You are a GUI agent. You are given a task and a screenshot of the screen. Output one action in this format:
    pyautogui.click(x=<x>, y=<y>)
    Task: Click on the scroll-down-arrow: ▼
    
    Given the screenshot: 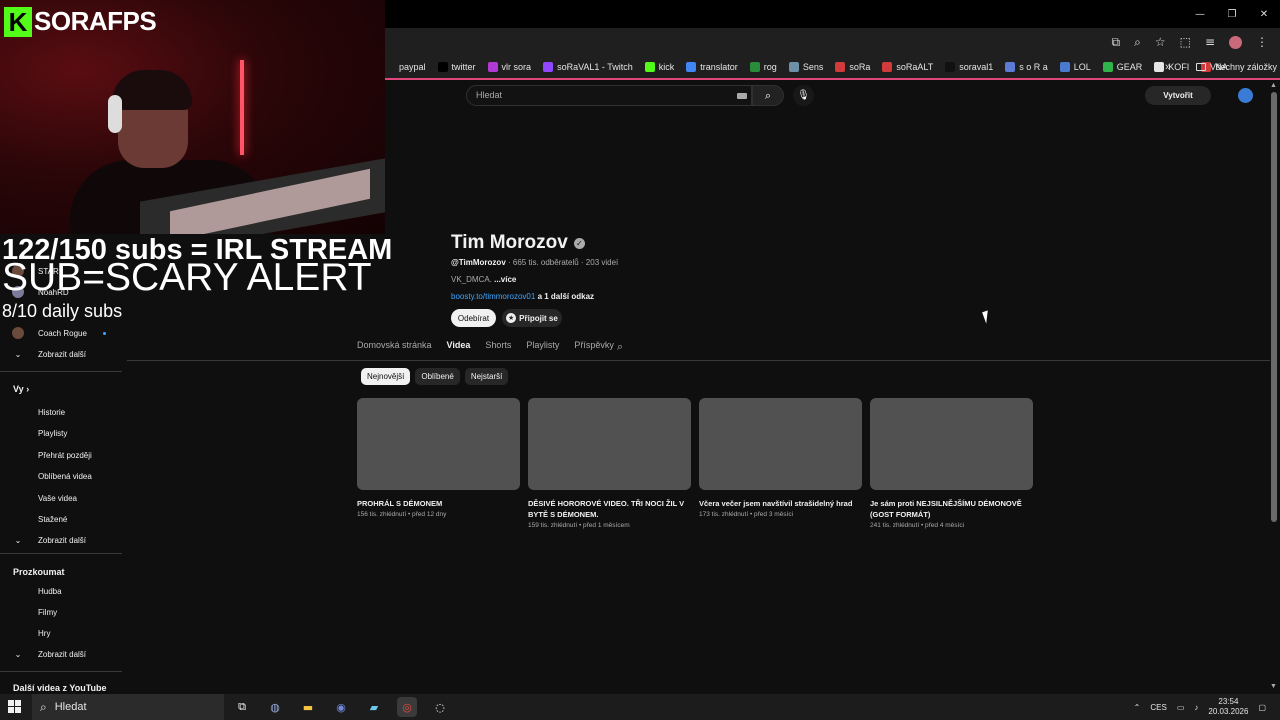 What is the action you would take?
    pyautogui.click(x=1273, y=686)
    